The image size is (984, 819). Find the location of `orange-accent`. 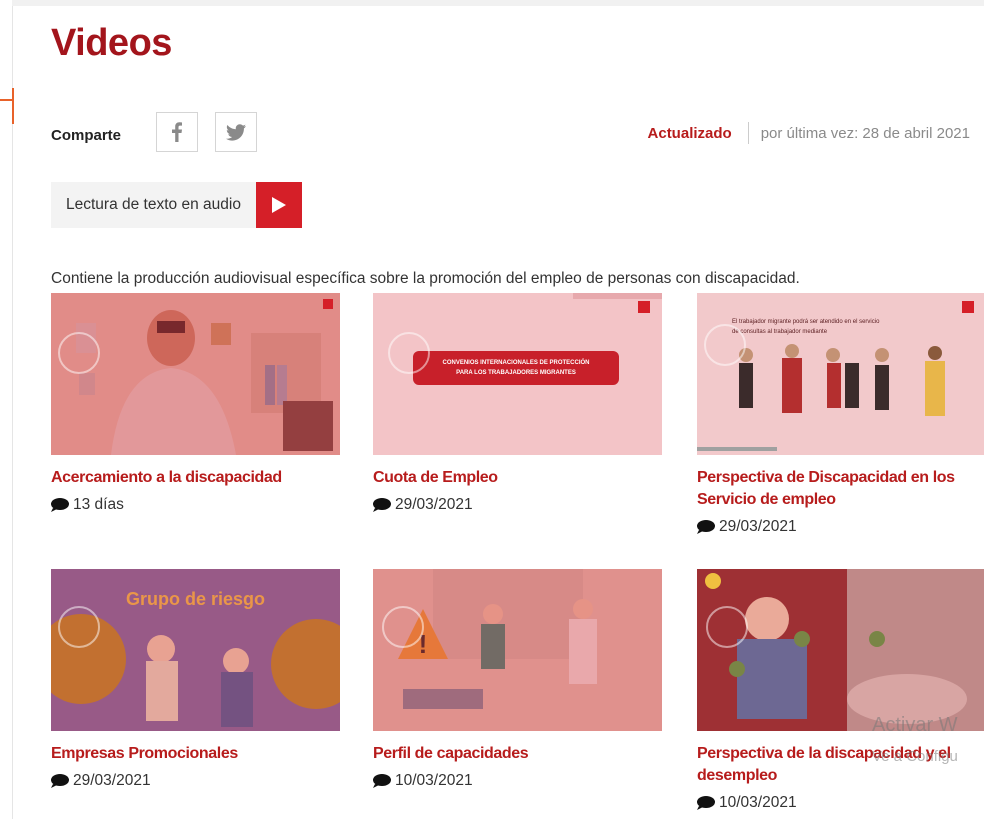

orange-accent is located at coordinates (13, 106).